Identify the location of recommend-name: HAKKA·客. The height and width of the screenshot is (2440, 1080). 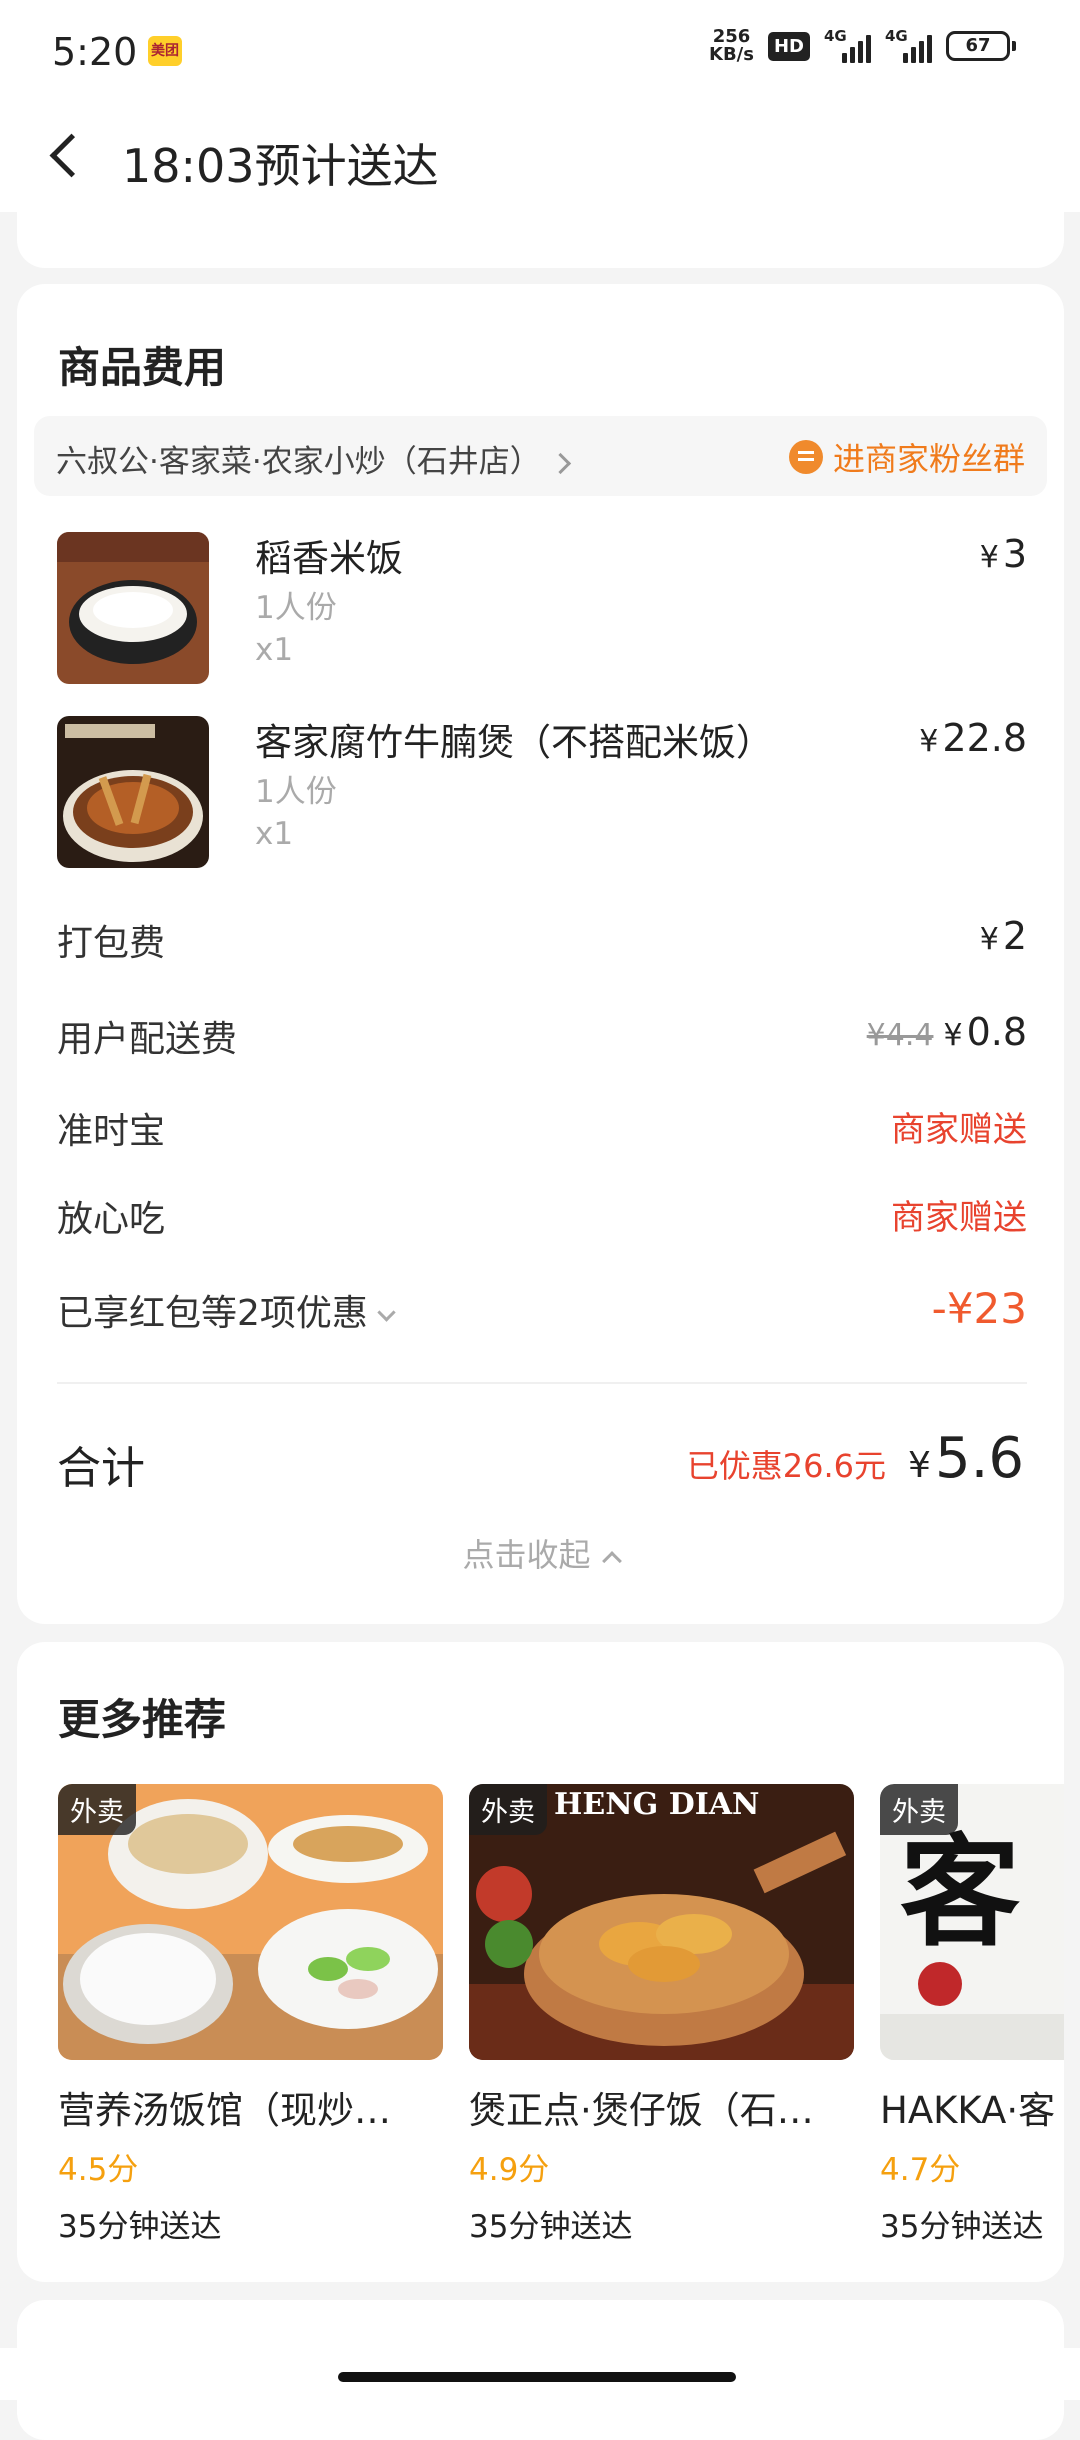
(968, 2110).